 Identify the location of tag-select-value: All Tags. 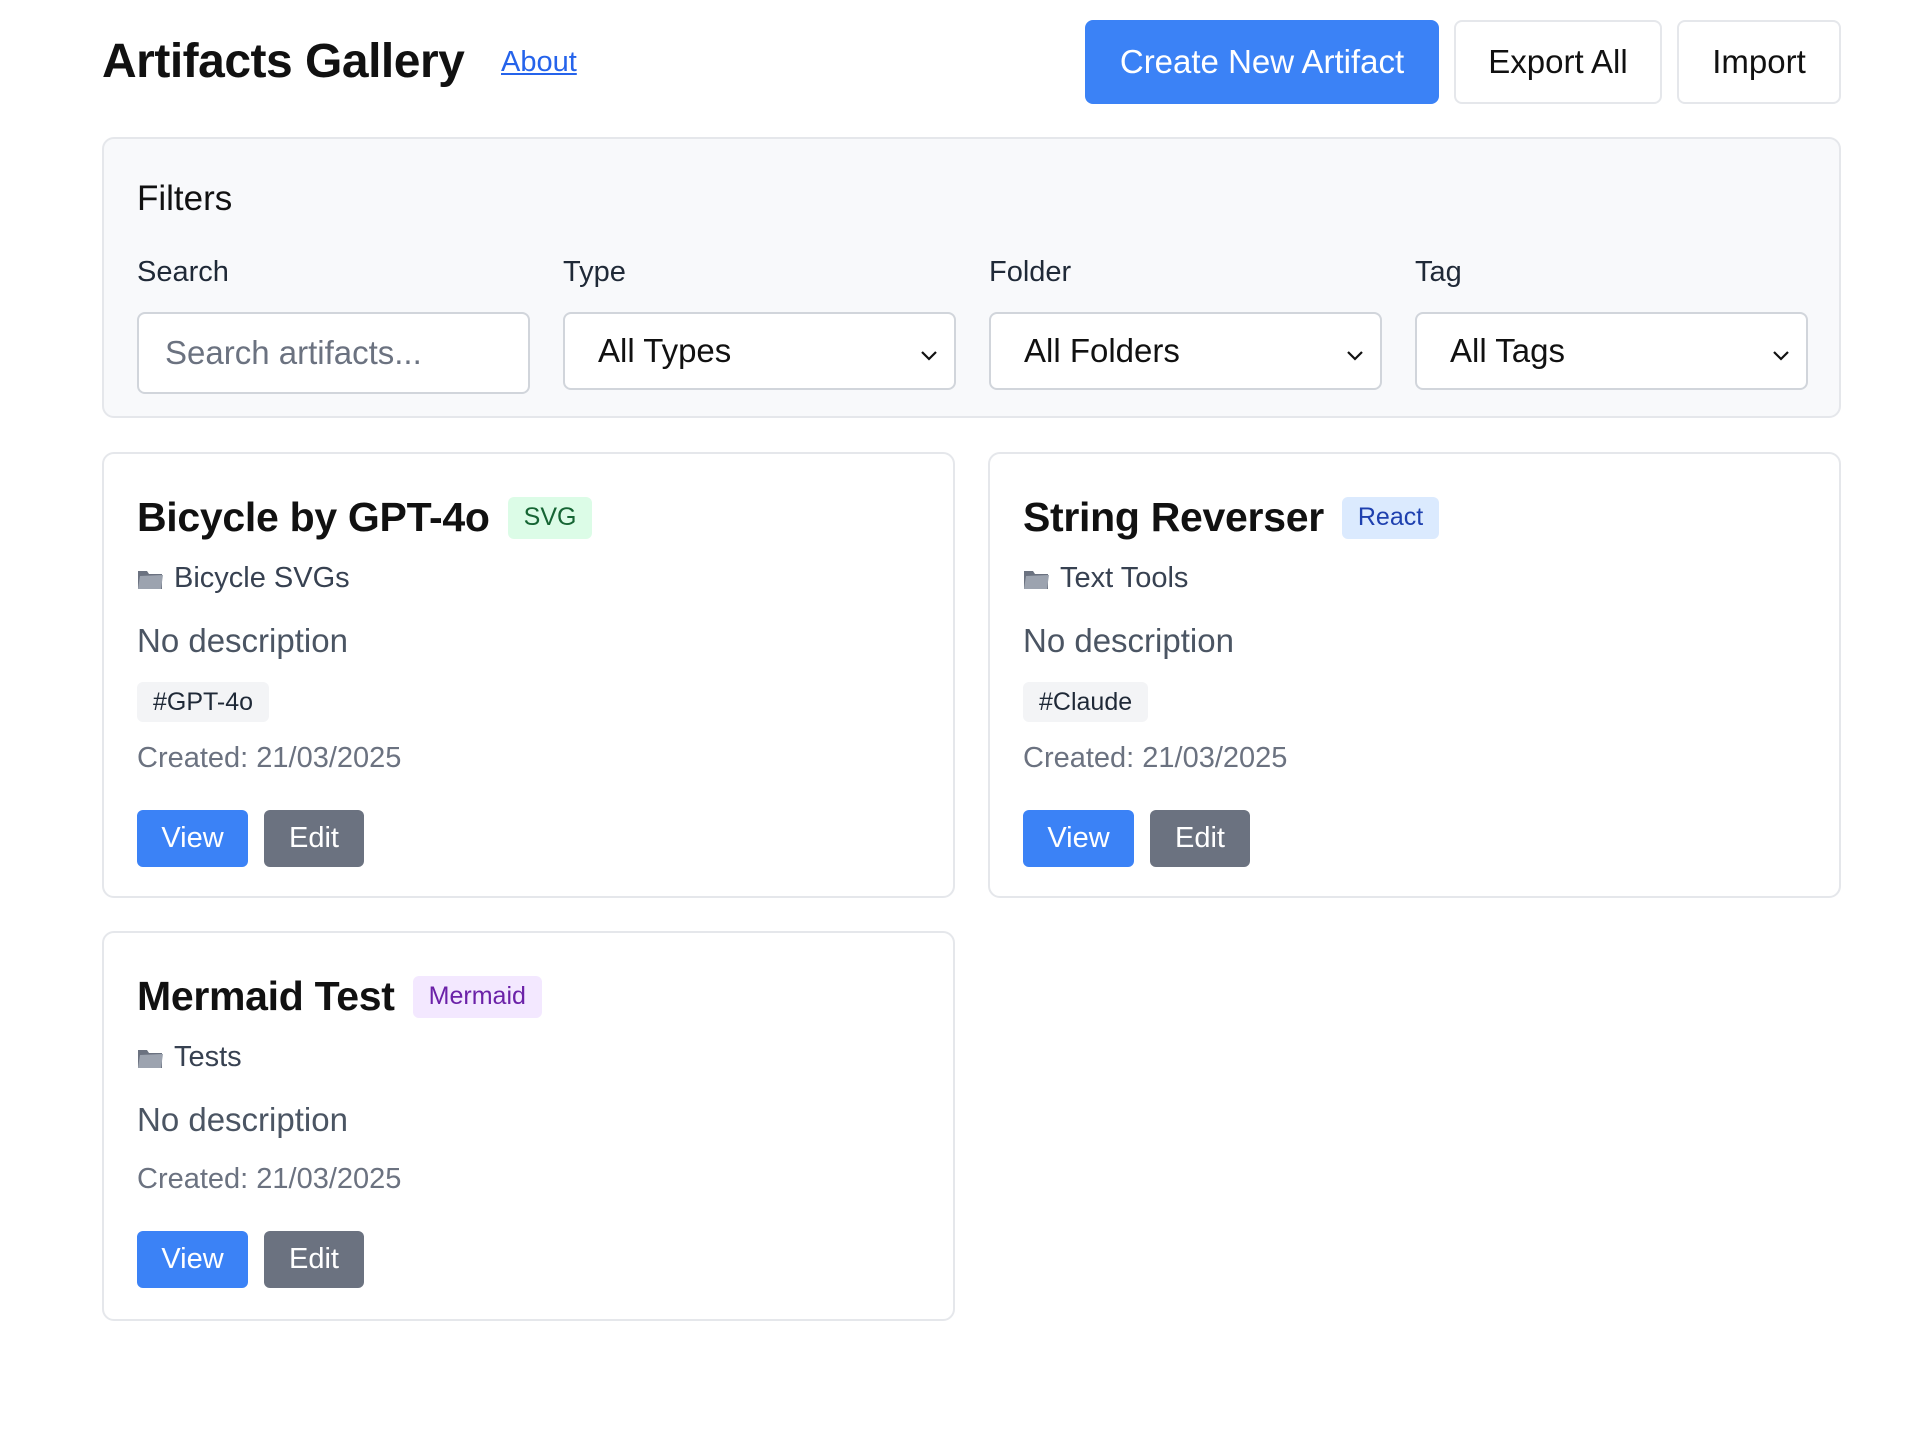
(1507, 350).